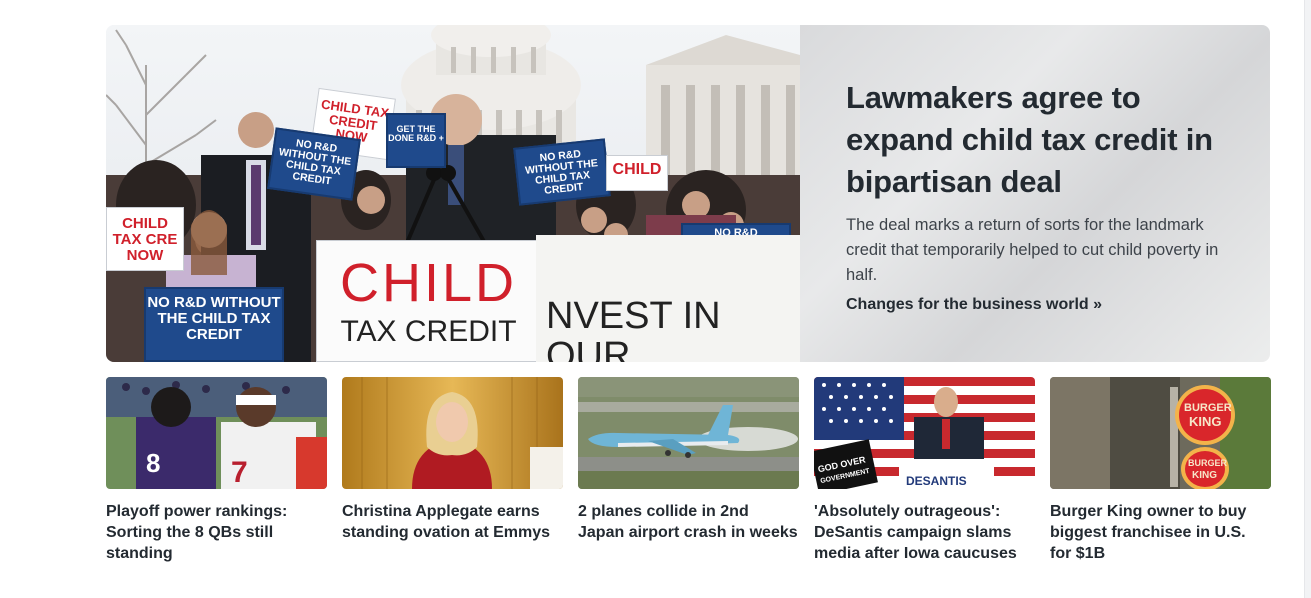 The width and height of the screenshot is (1311, 598). I want to click on airplane-runway-photo, so click(688, 433).